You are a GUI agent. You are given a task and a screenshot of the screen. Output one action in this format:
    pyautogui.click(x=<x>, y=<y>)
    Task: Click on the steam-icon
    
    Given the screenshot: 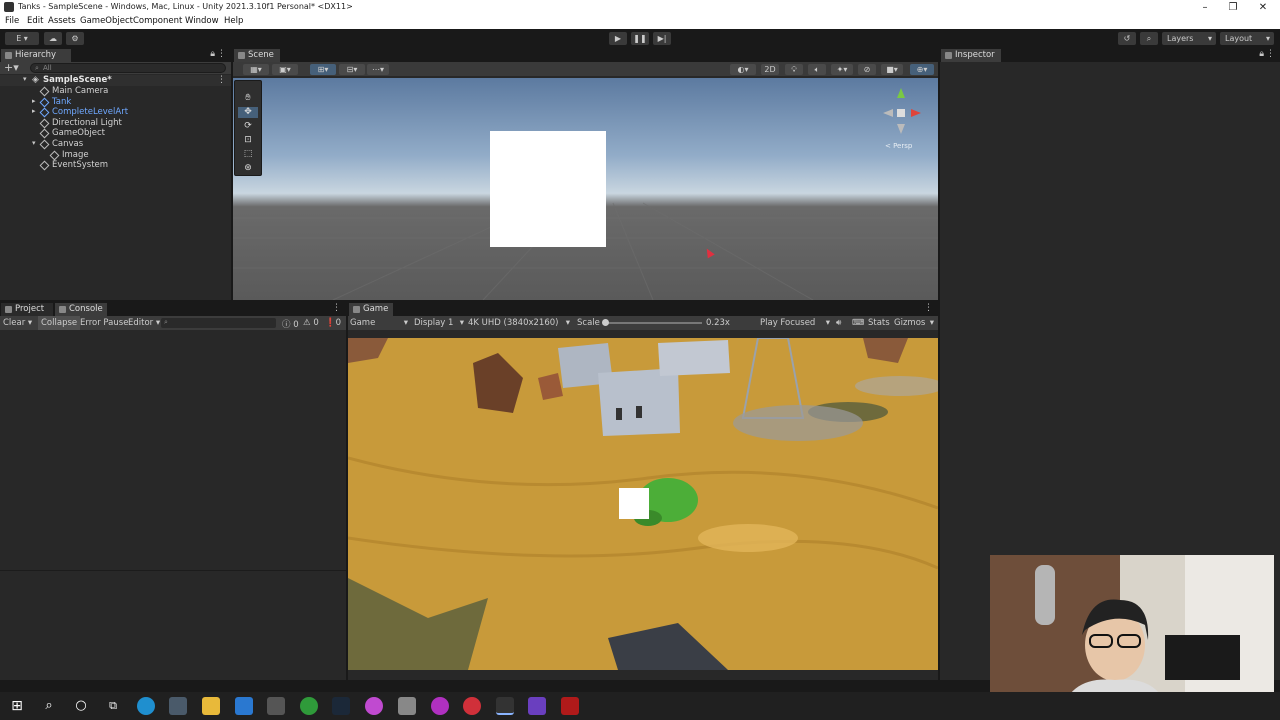 What is the action you would take?
    pyautogui.click(x=341, y=706)
    